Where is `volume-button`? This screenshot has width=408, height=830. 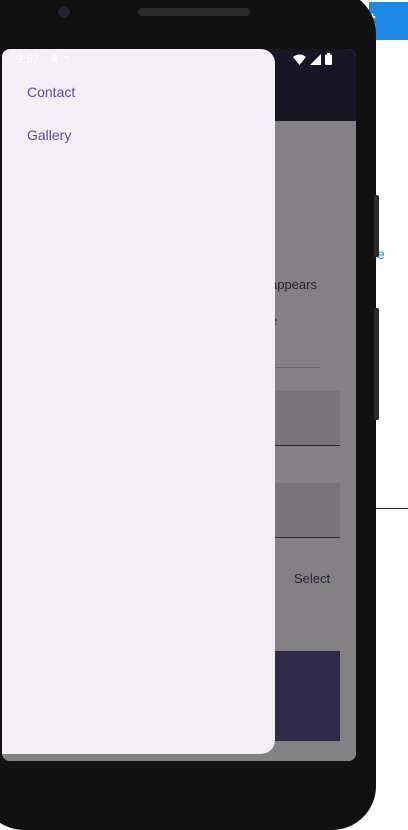 volume-button is located at coordinates (376, 364).